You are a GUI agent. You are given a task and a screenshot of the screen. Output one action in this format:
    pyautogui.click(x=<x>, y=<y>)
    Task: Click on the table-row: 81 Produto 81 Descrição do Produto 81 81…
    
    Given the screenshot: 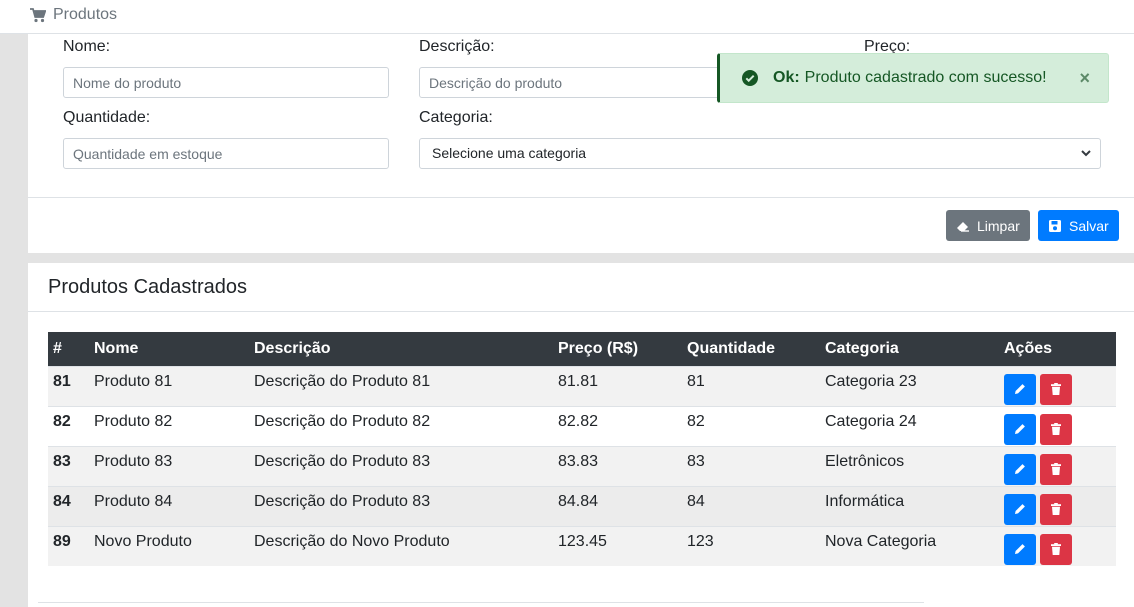 What is the action you would take?
    pyautogui.click(x=582, y=386)
    